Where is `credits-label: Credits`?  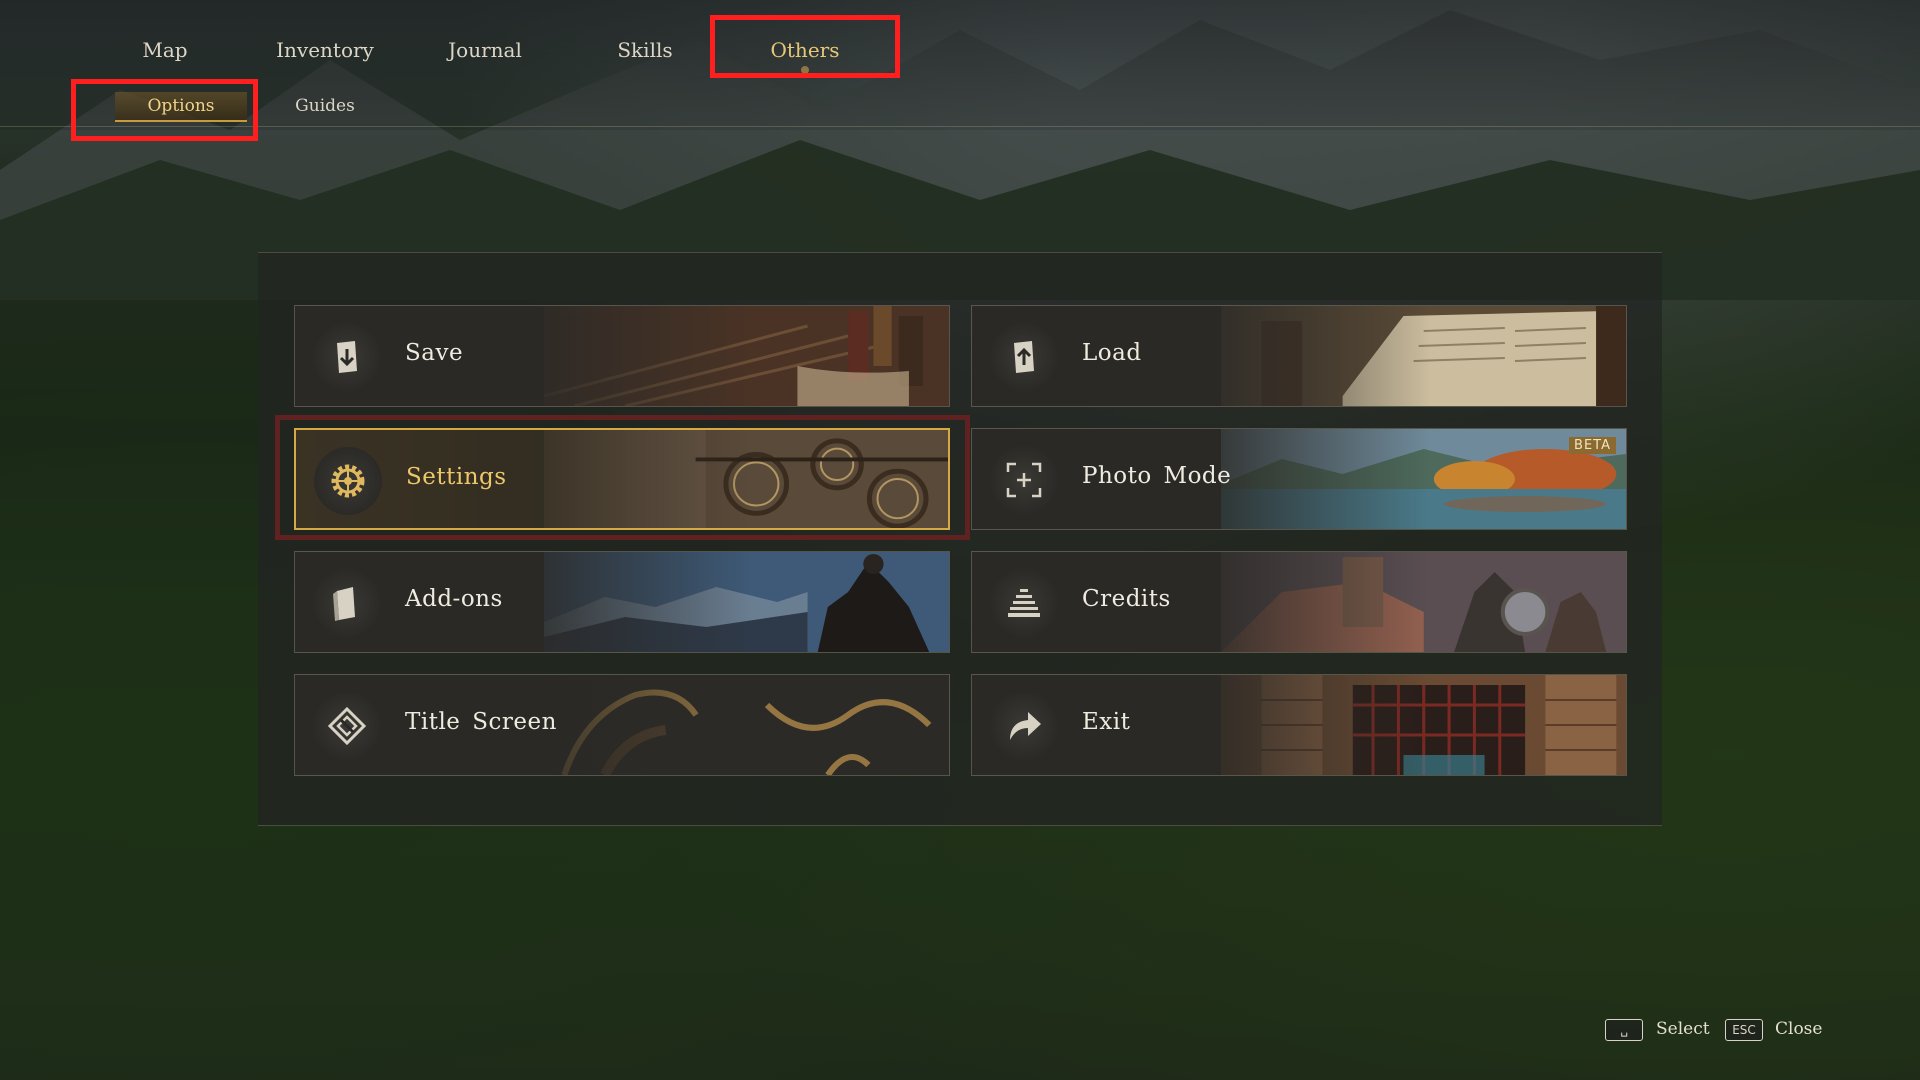 credits-label: Credits is located at coordinates (1126, 599).